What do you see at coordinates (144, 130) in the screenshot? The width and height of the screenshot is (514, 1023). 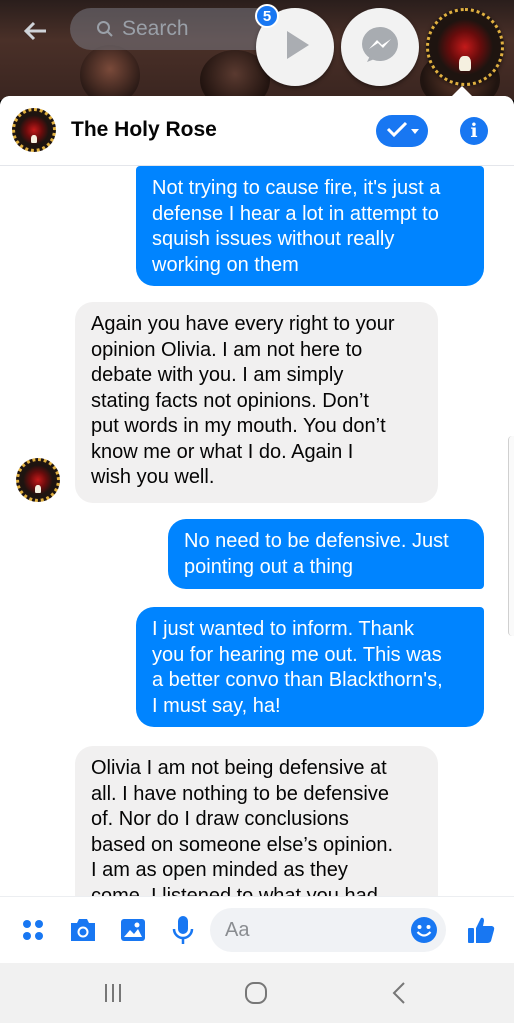 I see `page-title: The Holy Rose` at bounding box center [144, 130].